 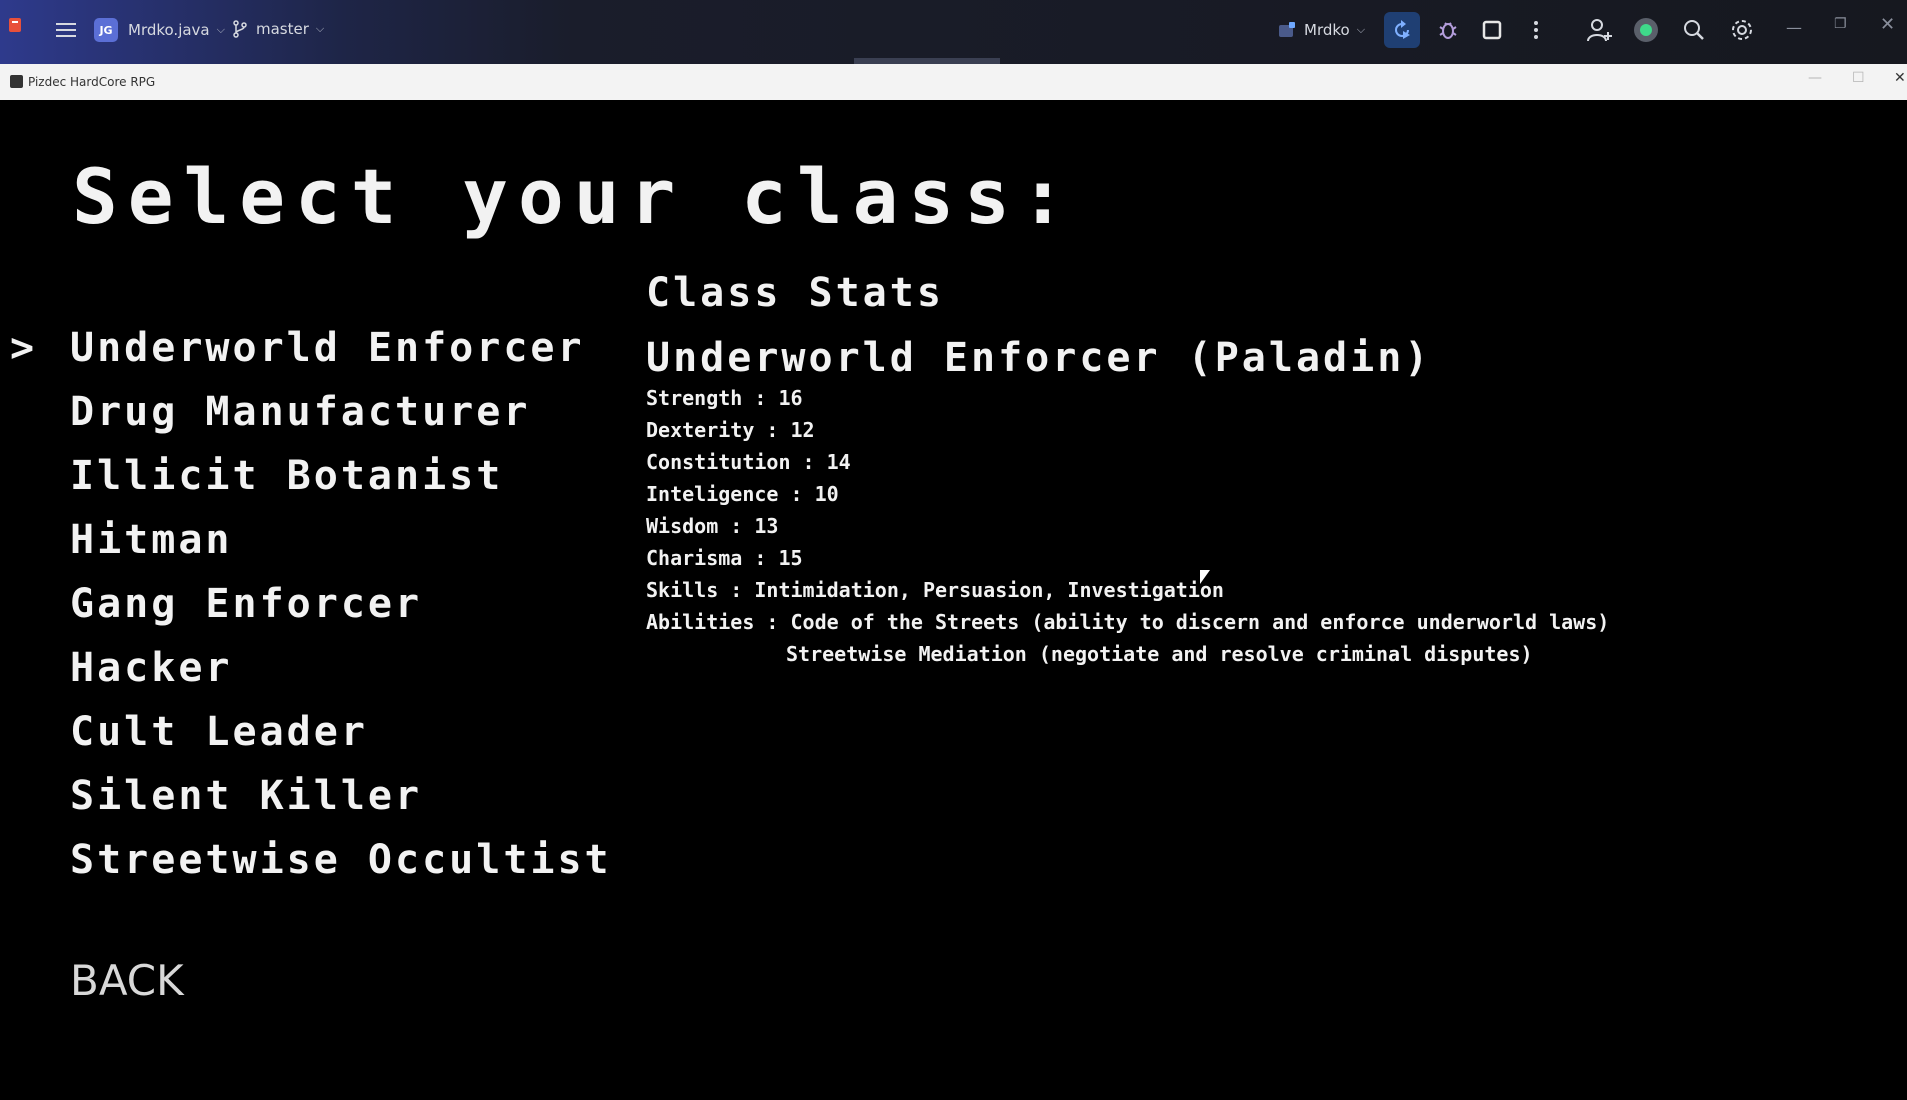 What do you see at coordinates (1600, 30) in the screenshot?
I see `add-user-icon` at bounding box center [1600, 30].